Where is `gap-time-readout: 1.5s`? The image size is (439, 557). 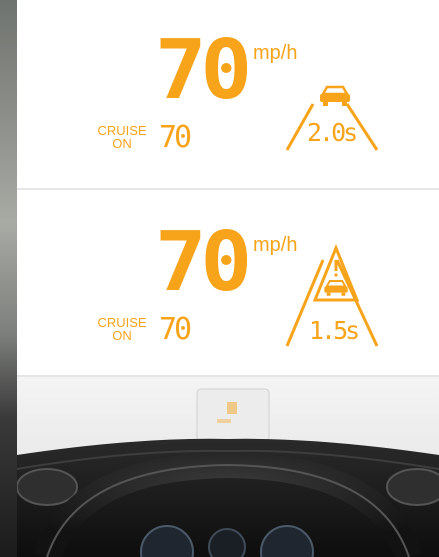
gap-time-readout: 1.5s is located at coordinates (334, 330).